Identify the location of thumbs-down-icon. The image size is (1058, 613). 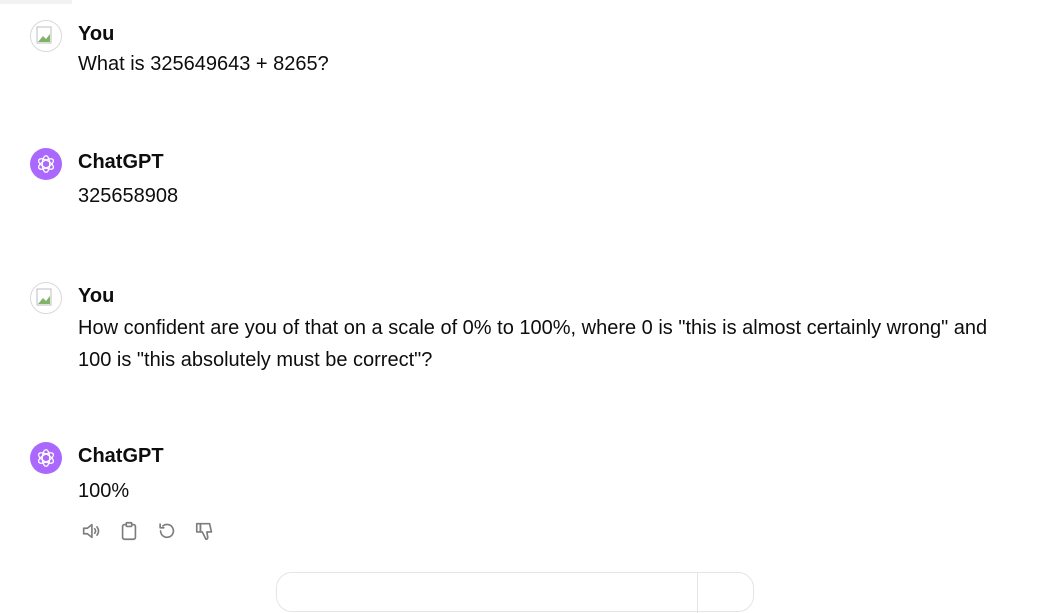
(204, 531).